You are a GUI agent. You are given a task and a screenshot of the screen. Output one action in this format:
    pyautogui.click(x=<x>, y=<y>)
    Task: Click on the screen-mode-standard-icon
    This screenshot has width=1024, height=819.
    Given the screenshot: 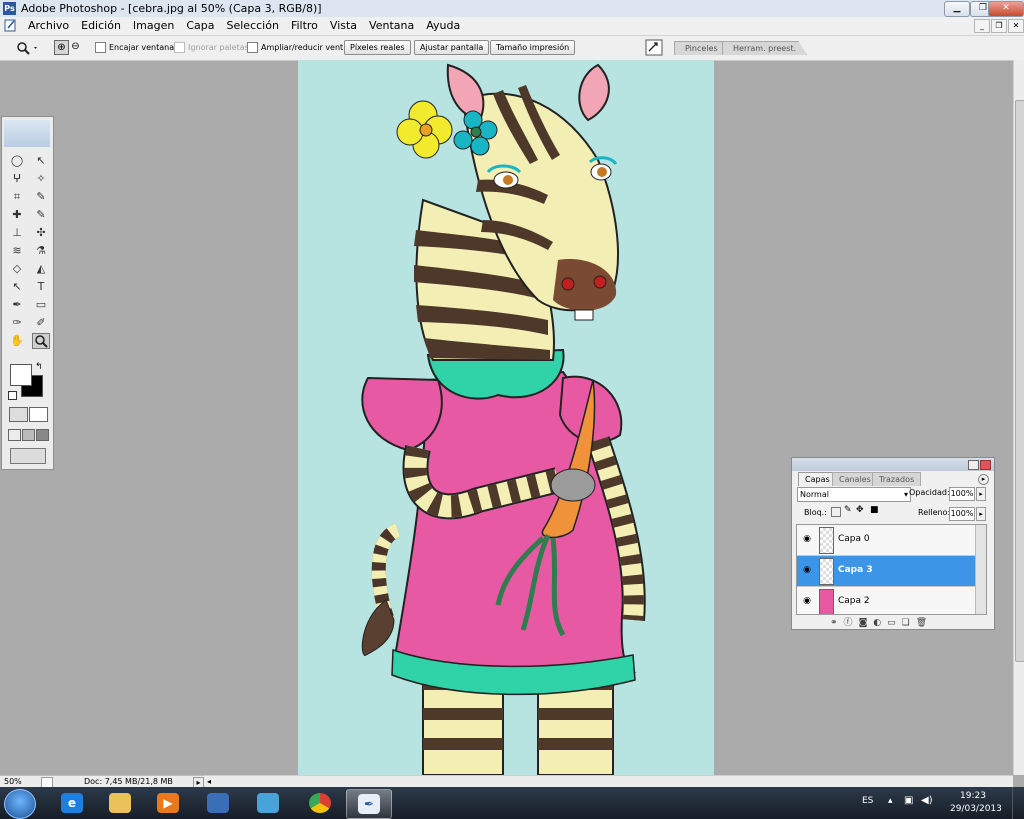 What is the action you would take?
    pyautogui.click(x=14, y=435)
    